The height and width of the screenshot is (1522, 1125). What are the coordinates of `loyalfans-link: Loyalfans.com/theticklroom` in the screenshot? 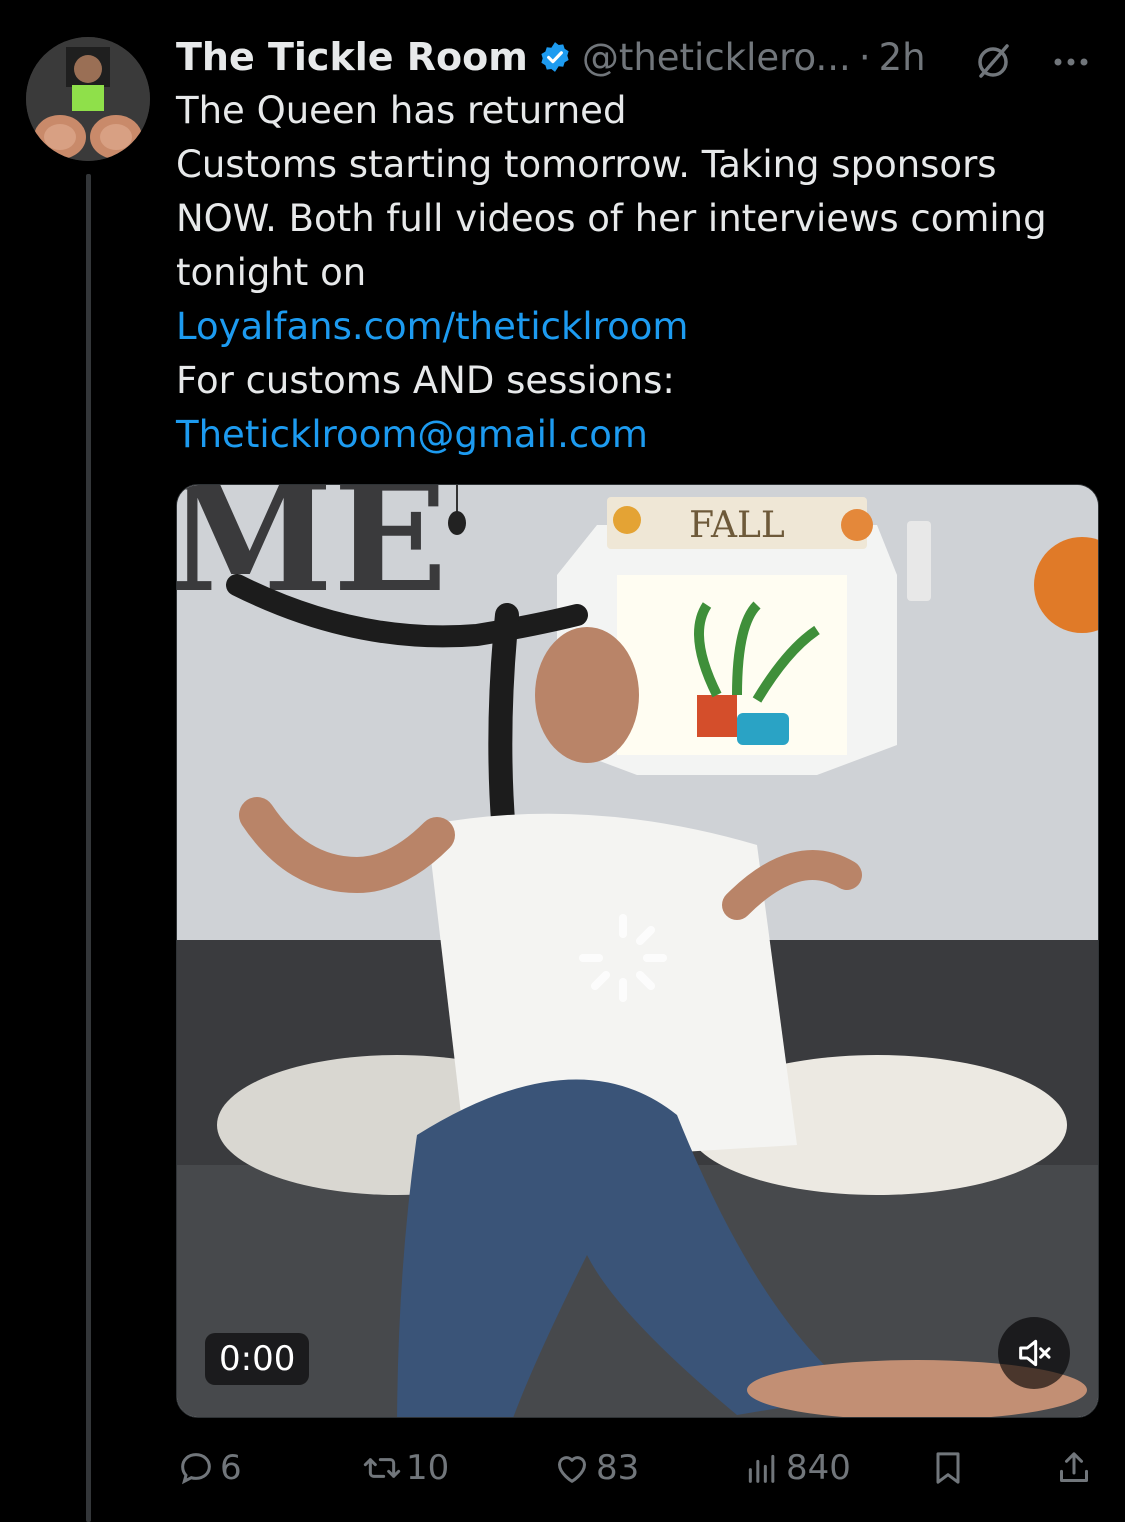 It's located at (631, 327).